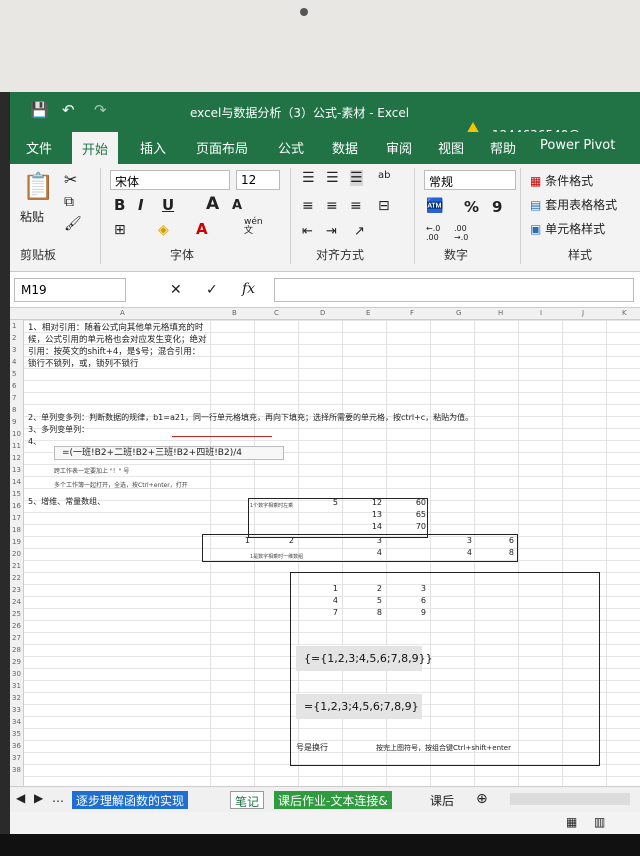 The height and width of the screenshot is (856, 640). I want to click on row-header: 5, so click(14, 374).